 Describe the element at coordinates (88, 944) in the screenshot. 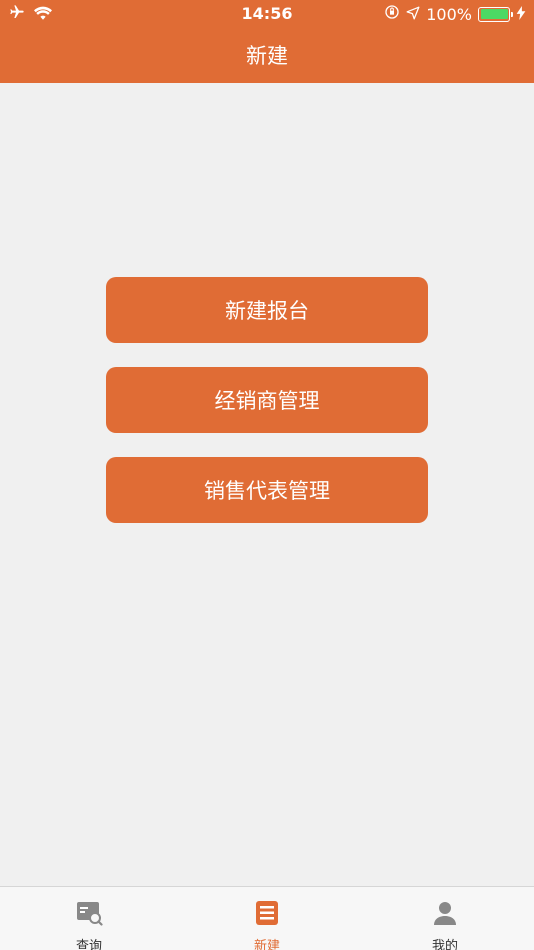

I see `tab-query-label: 查询` at that location.